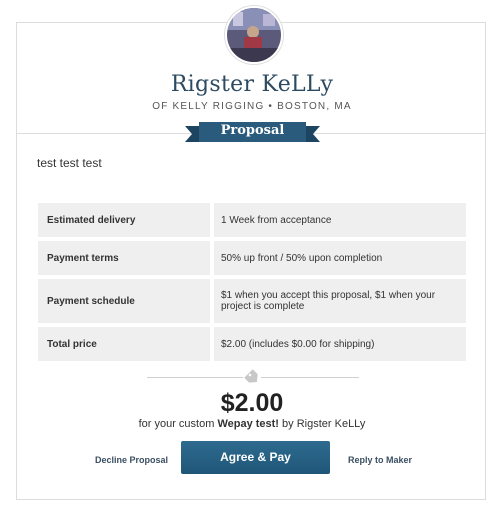 Image resolution: width=504 pixels, height=505 pixels. Describe the element at coordinates (252, 106) in the screenshot. I see `maker-subtitle: OF KELLY RIGGING • BOSTON, MA` at that location.